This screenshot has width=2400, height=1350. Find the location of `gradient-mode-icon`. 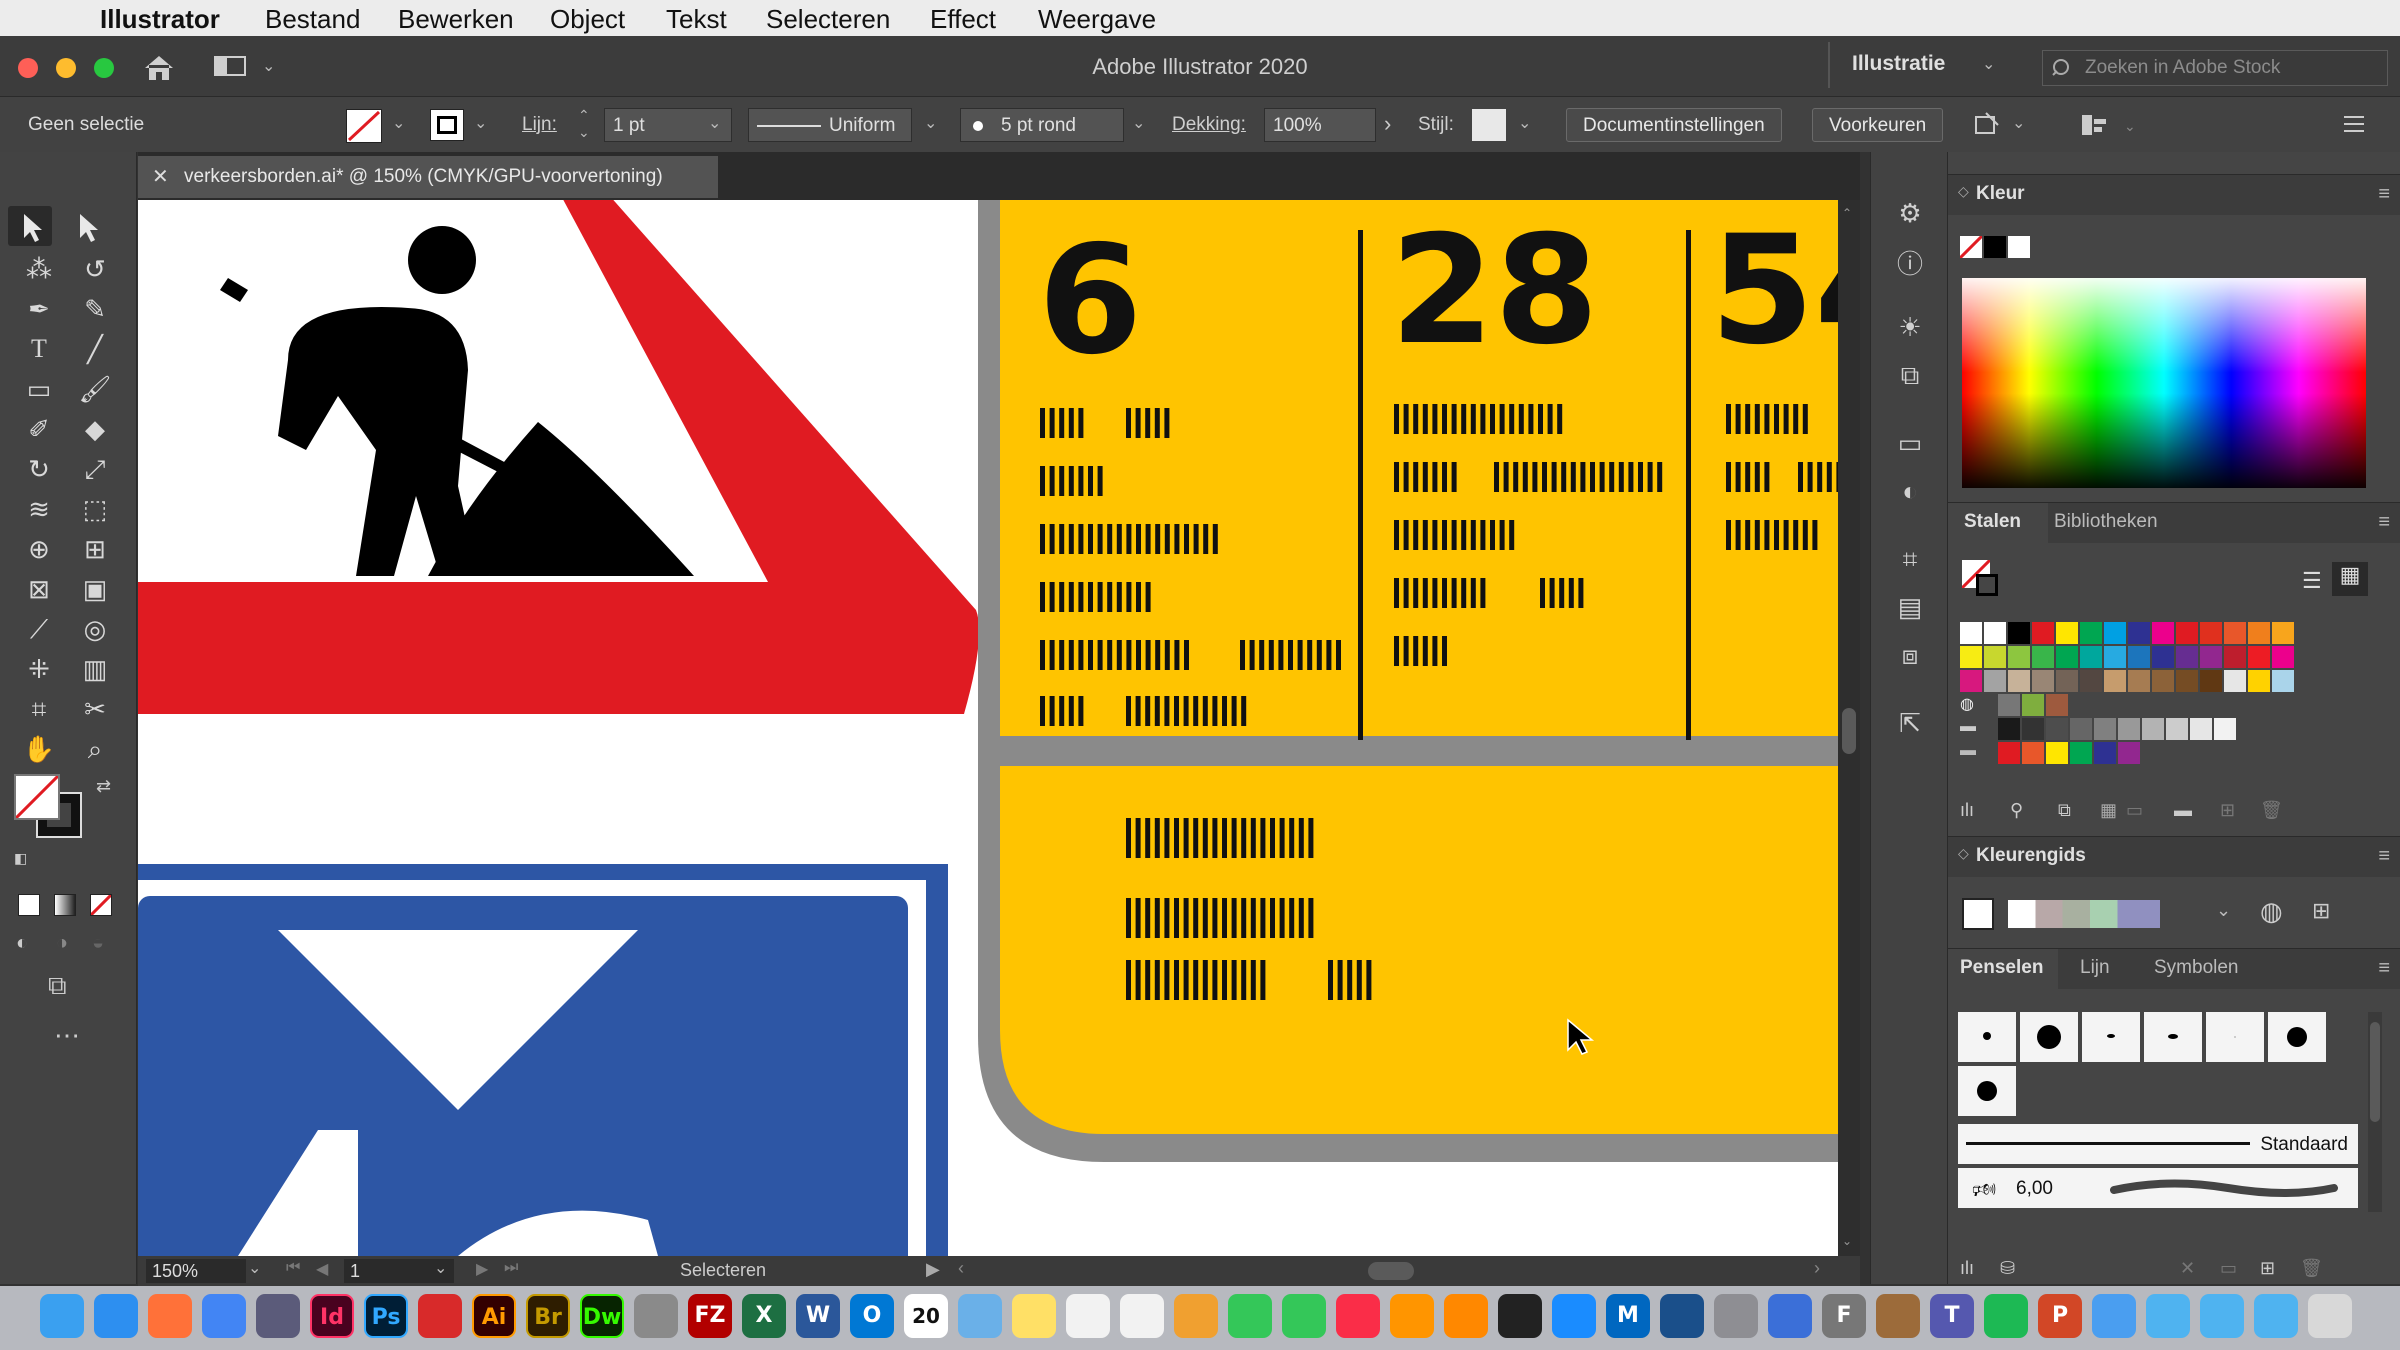

gradient-mode-icon is located at coordinates (65, 905).